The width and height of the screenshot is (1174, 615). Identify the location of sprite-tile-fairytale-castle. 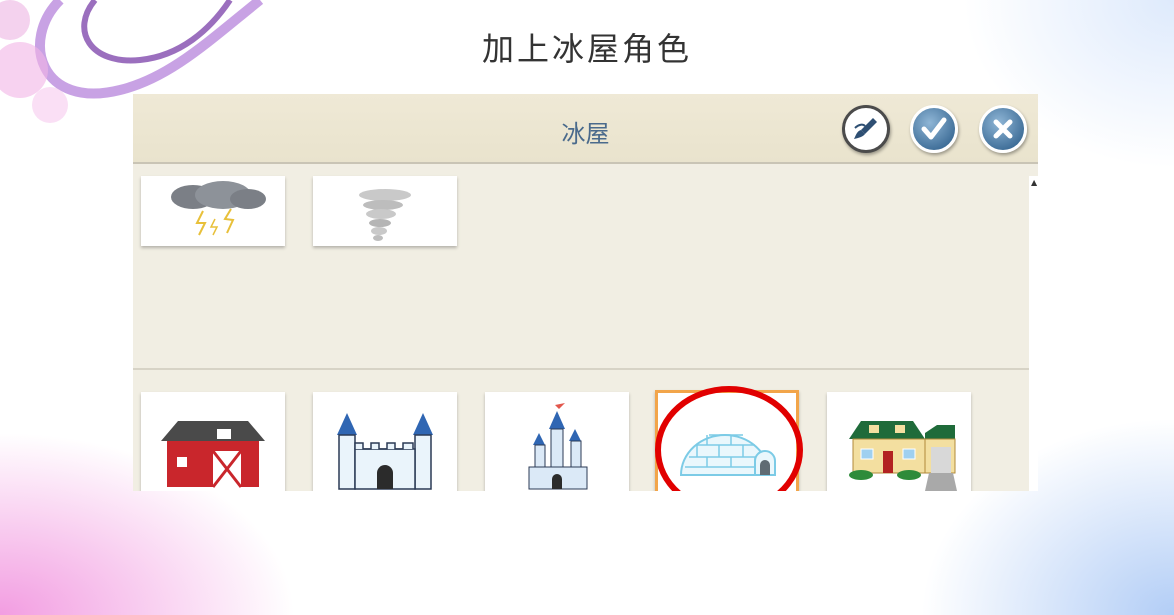
(557, 441).